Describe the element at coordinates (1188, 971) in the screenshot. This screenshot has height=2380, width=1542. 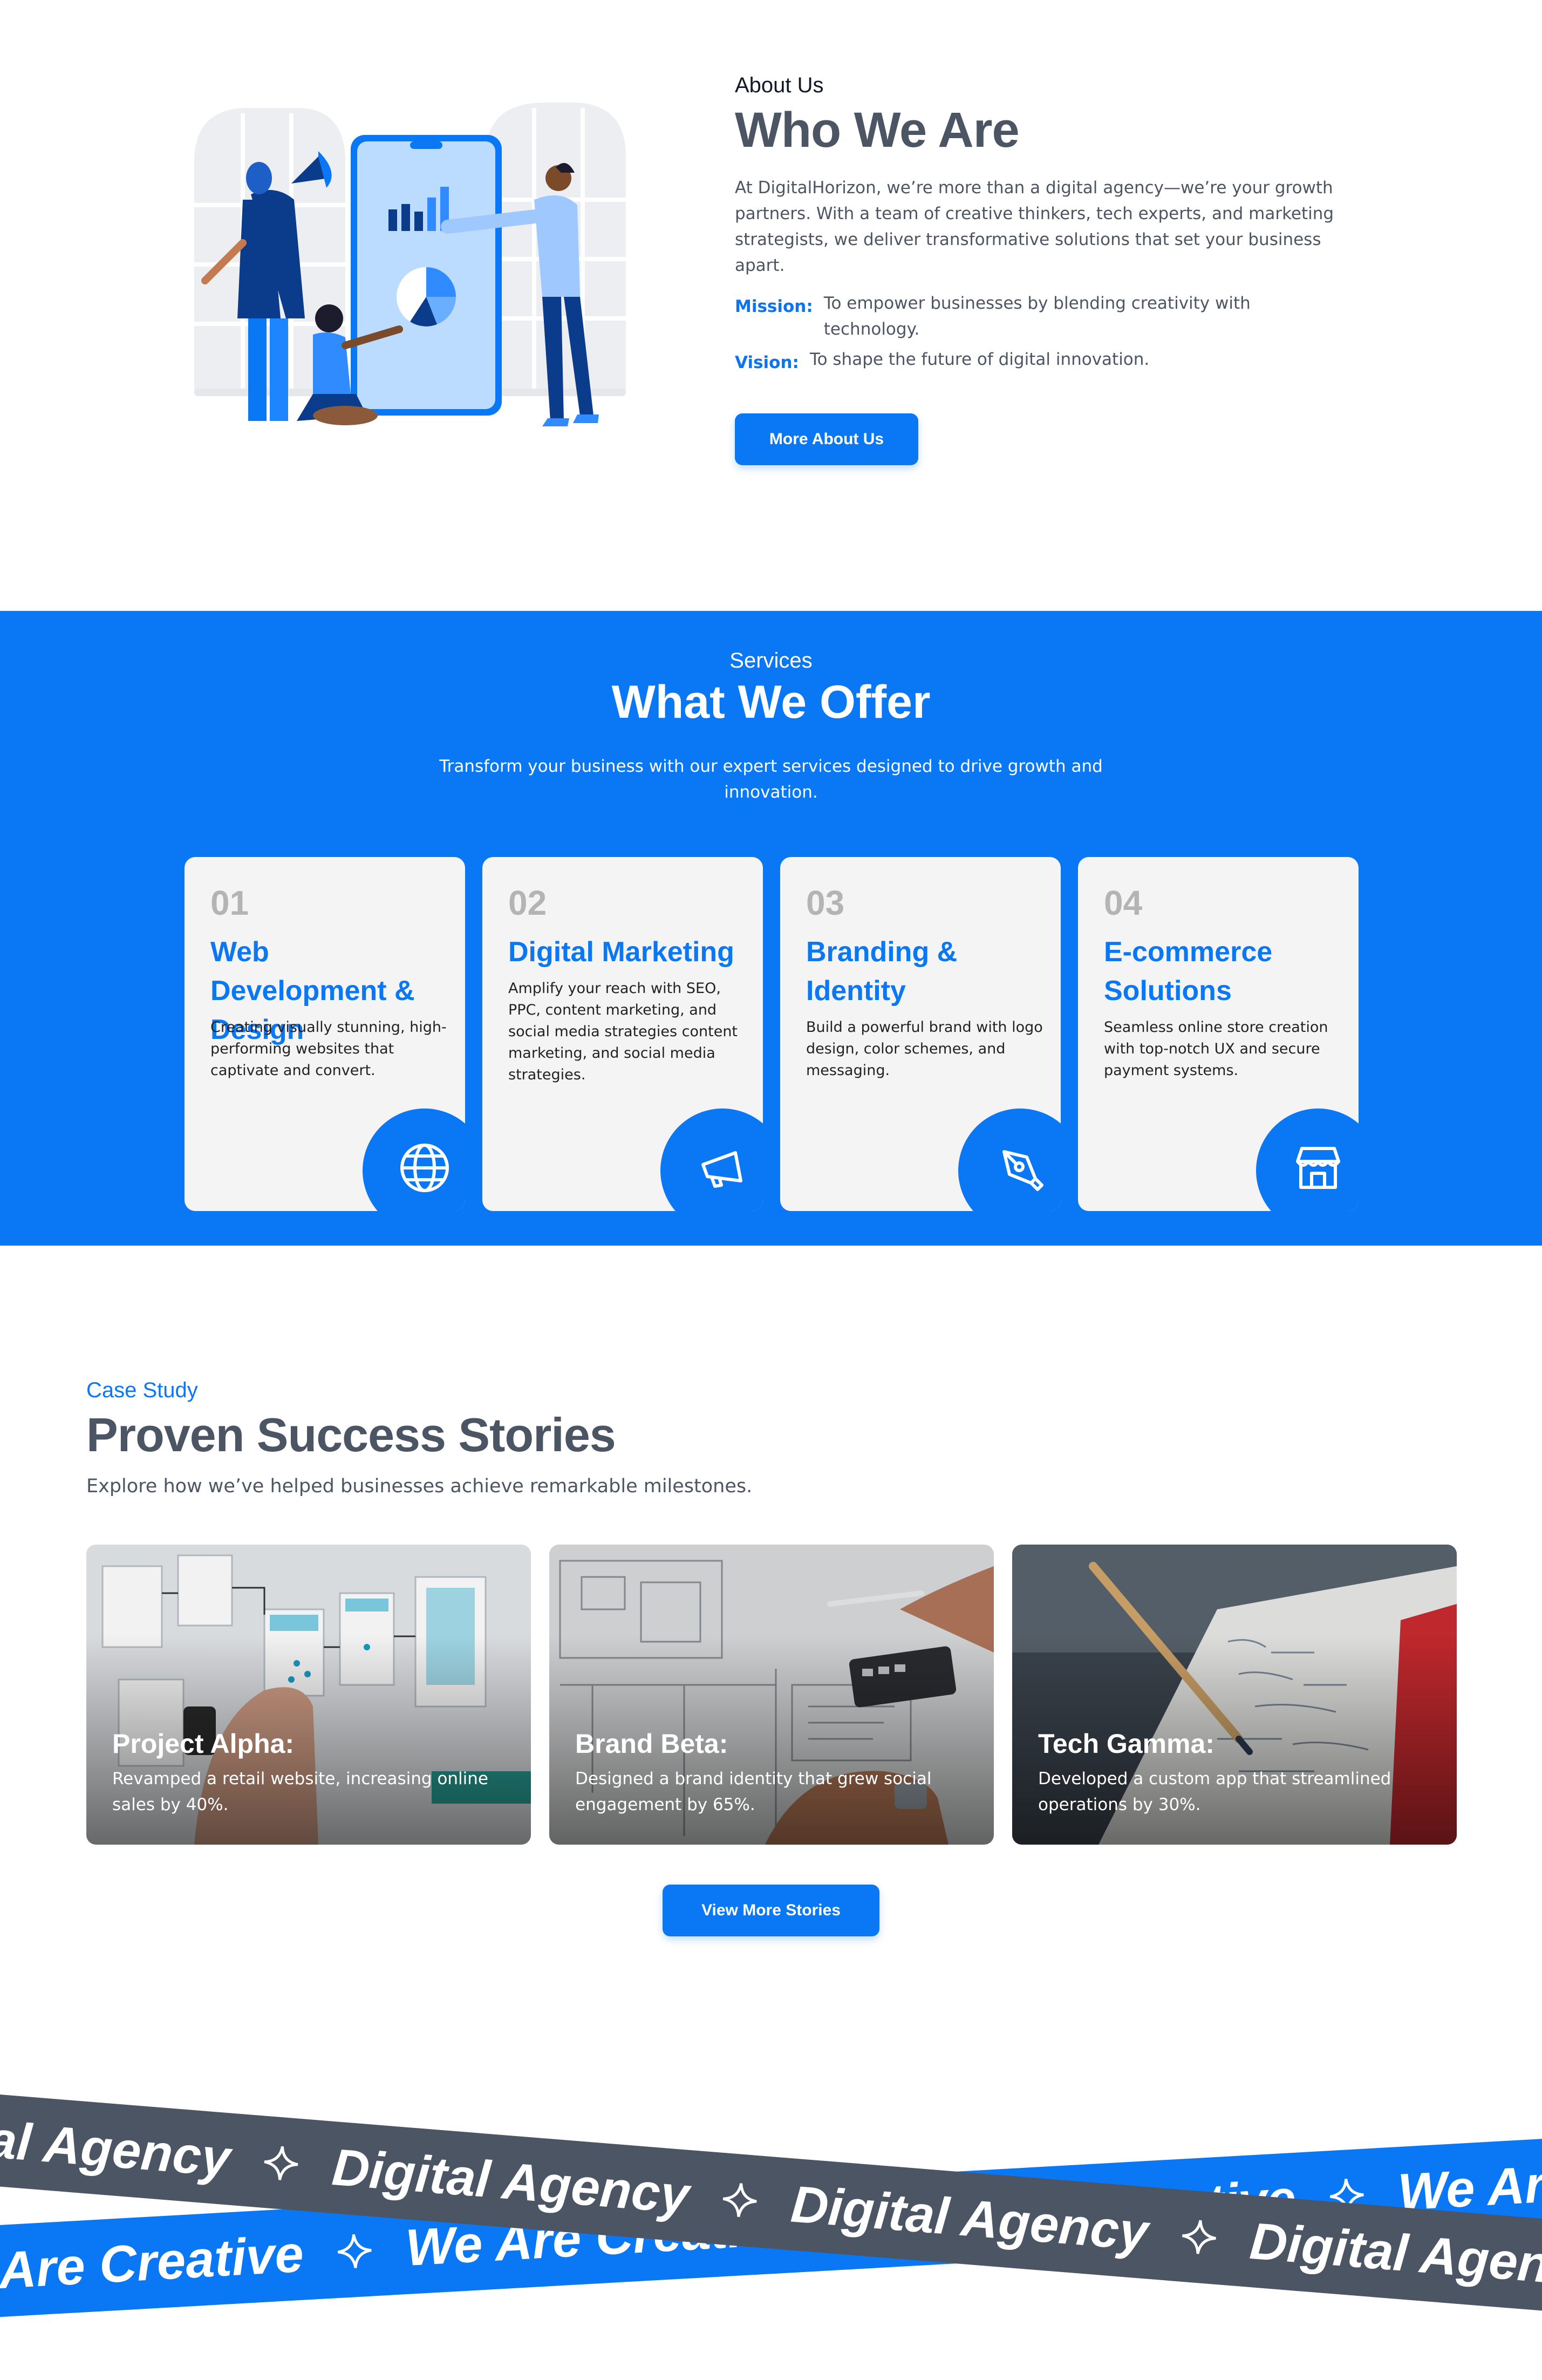
I see `service-title: E-commerce Solutions` at that location.